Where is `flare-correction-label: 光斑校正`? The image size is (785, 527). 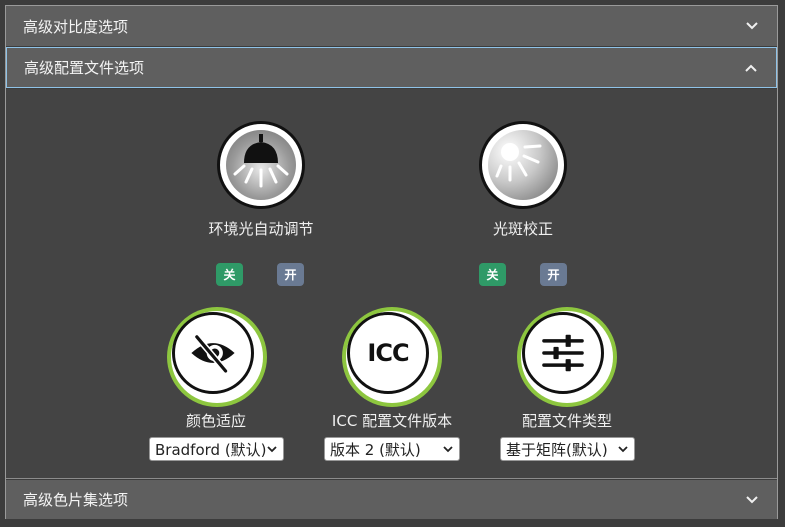 flare-correction-label: 光斑校正 is located at coordinates (523, 229).